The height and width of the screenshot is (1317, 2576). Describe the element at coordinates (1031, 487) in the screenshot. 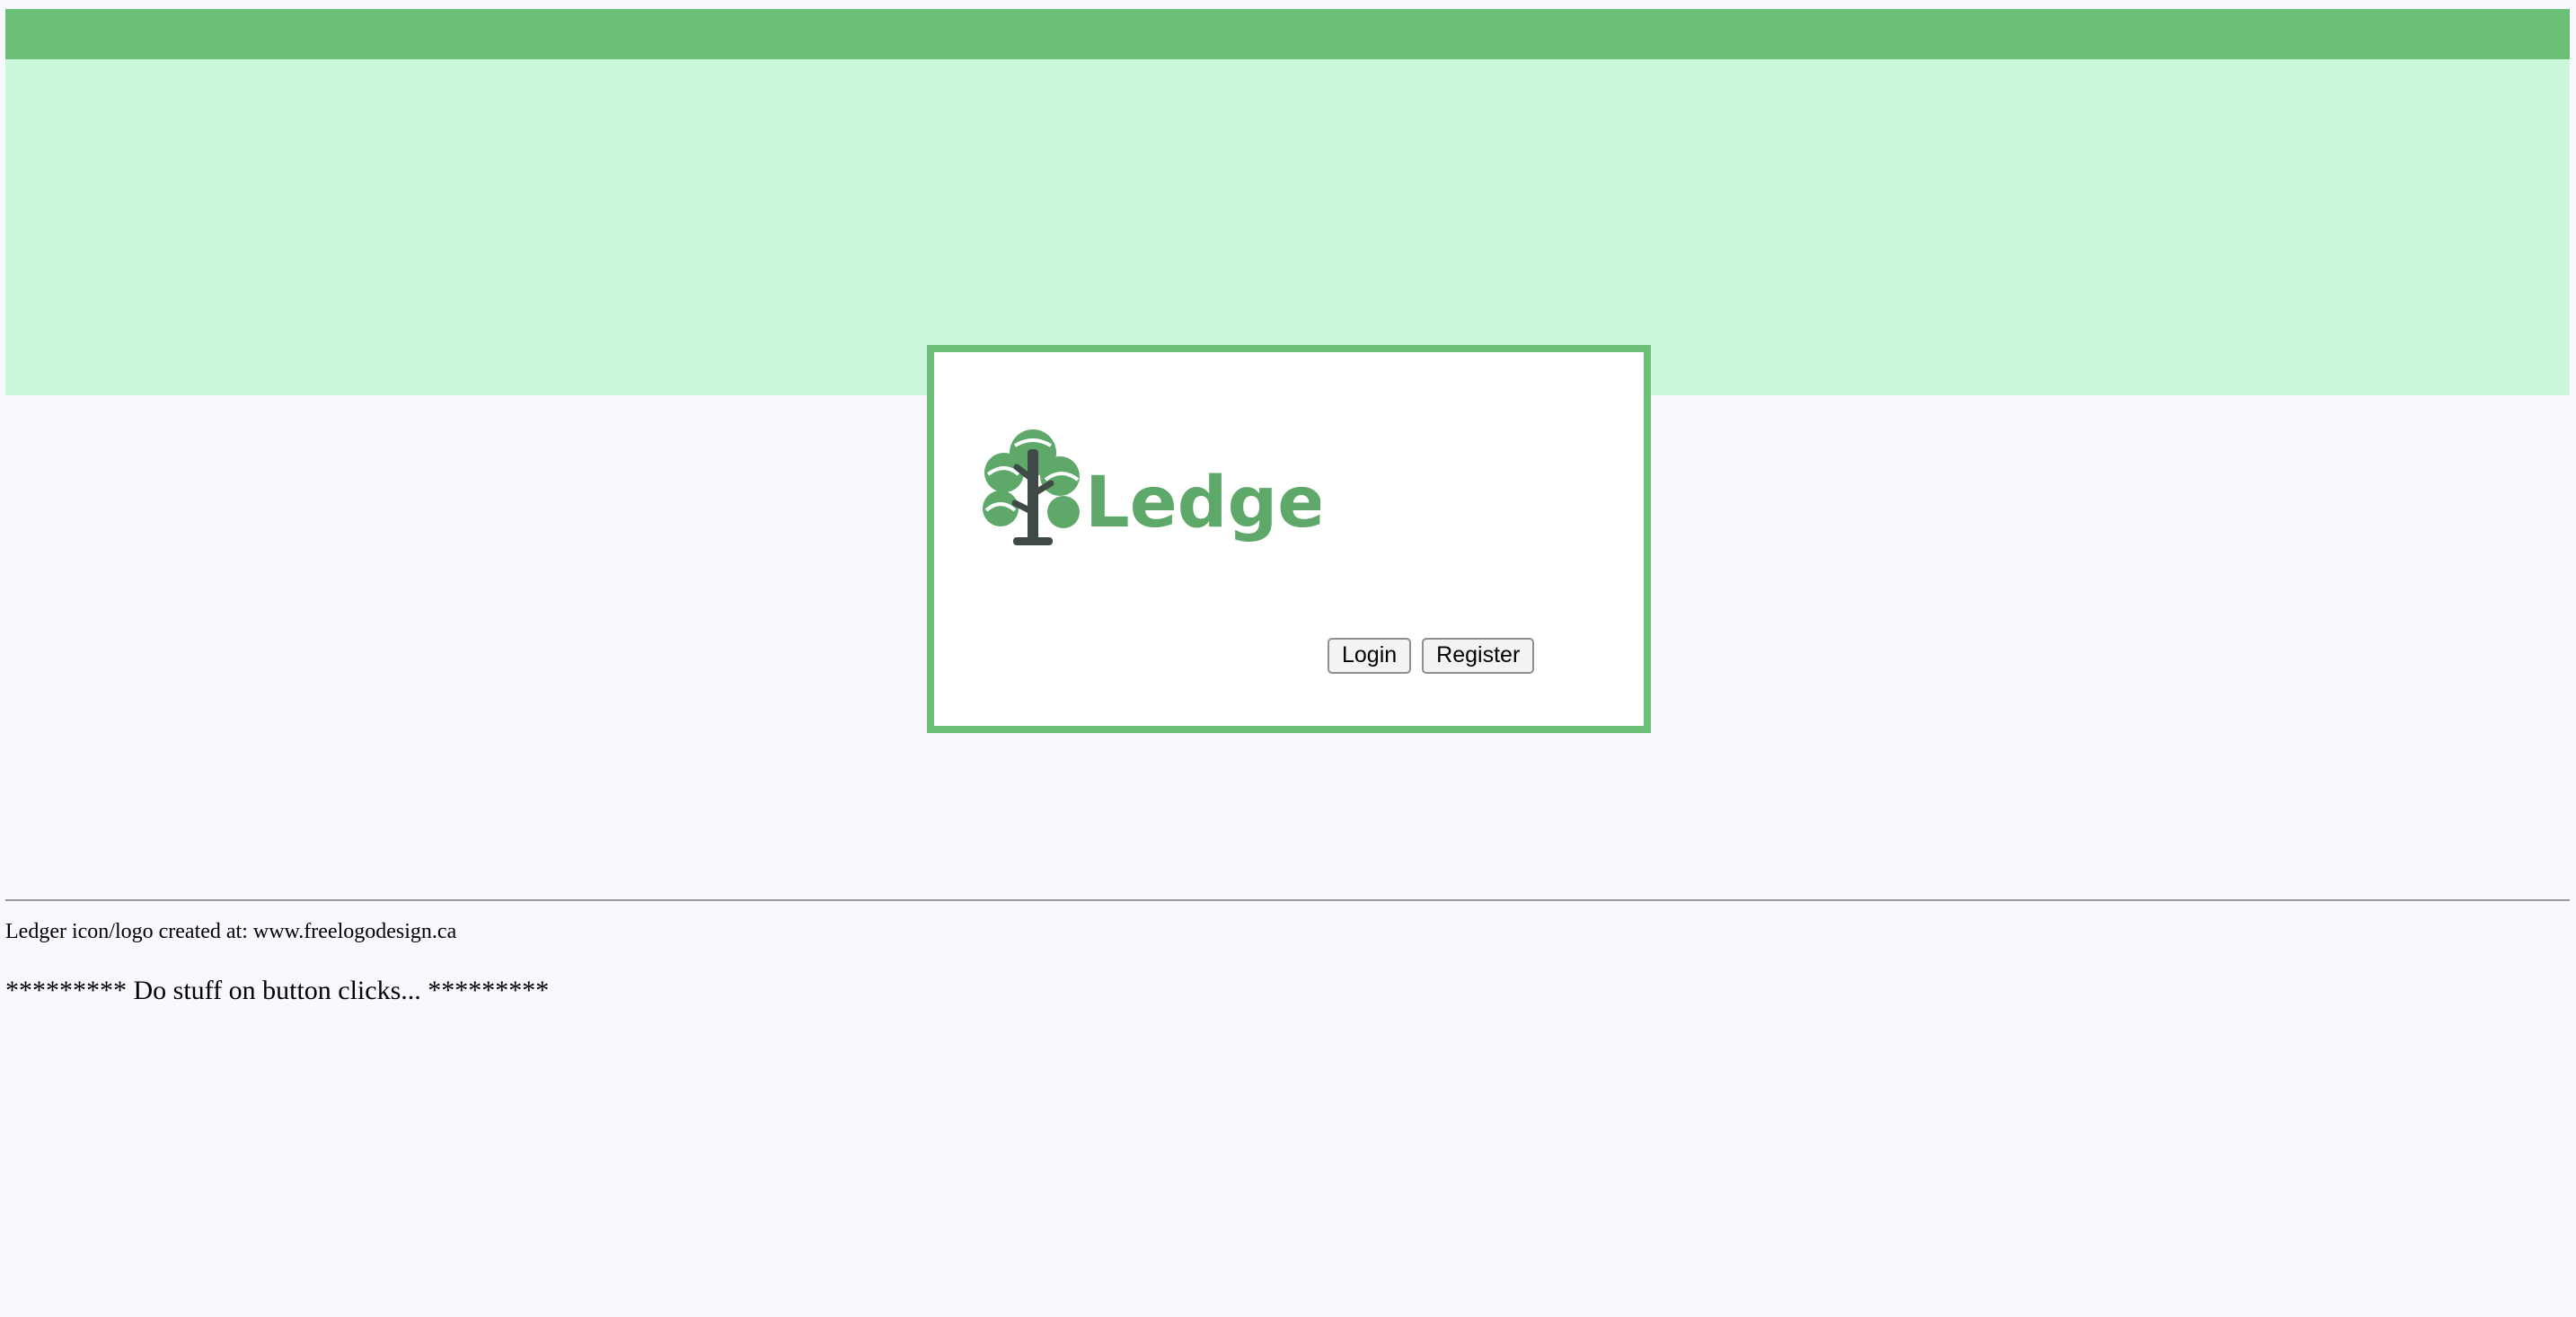

I see `tree-icon` at that location.